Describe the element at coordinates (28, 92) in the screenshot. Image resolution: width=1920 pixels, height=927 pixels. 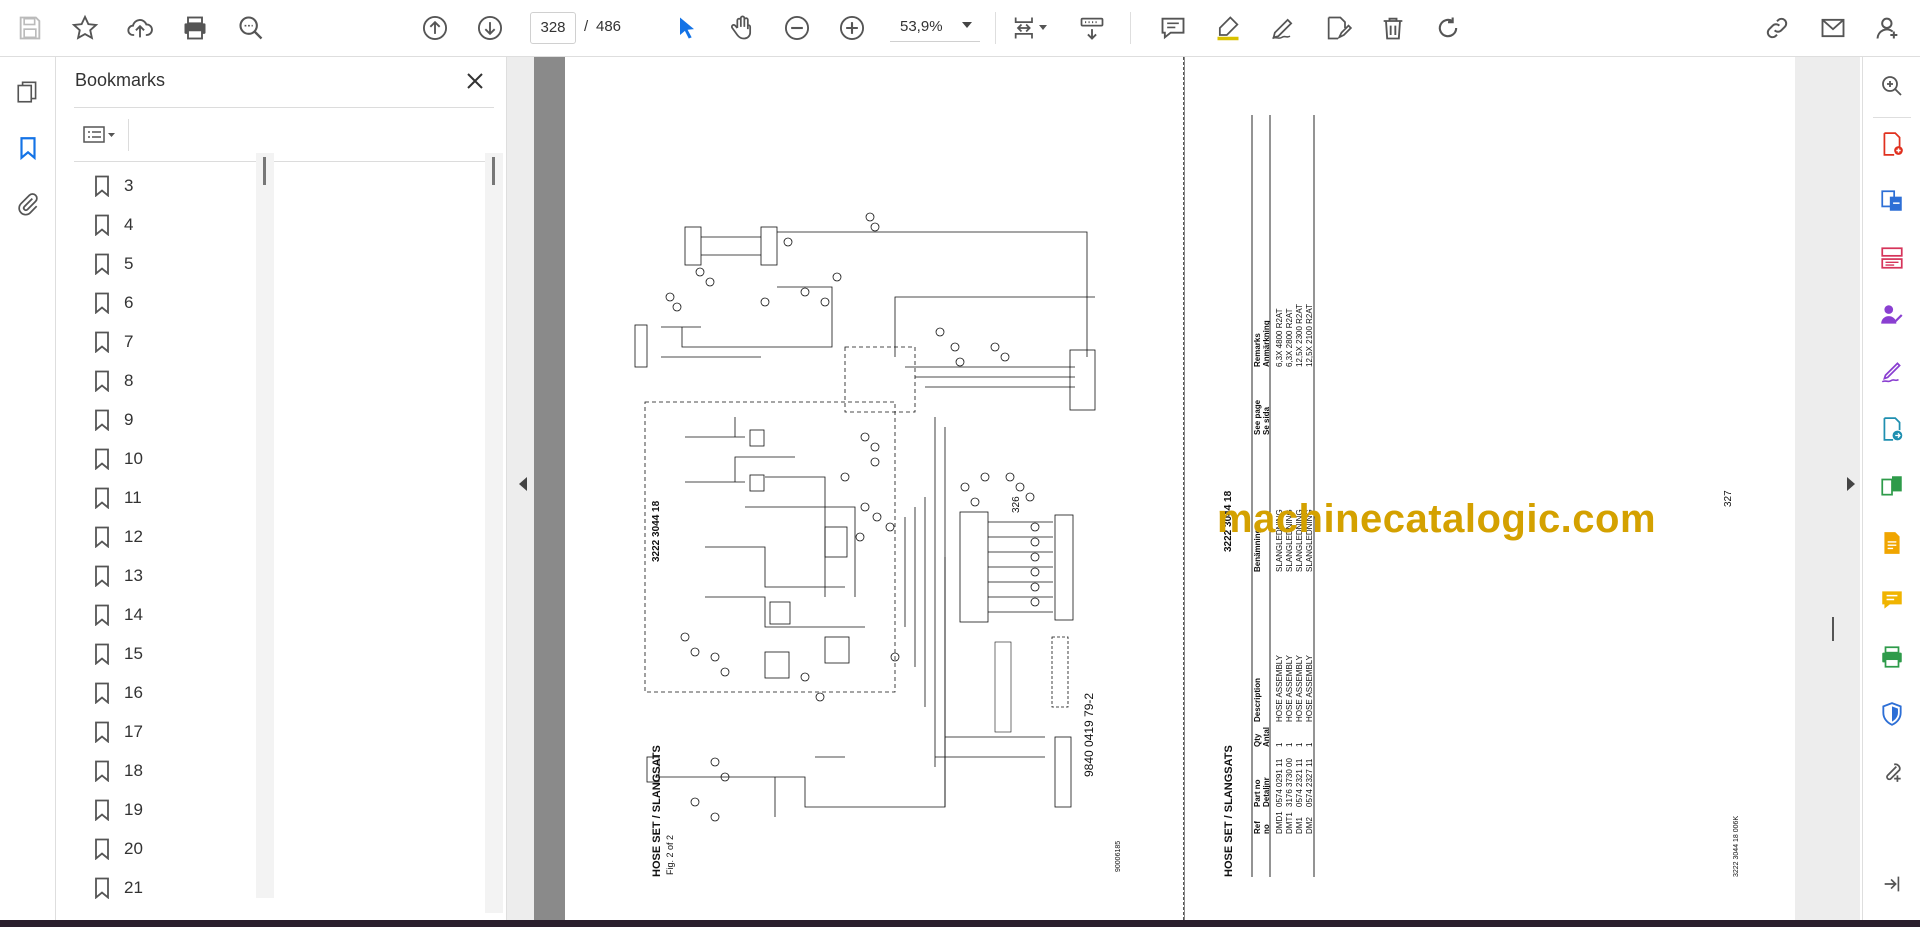
I see `page-thumbnails-icon` at that location.